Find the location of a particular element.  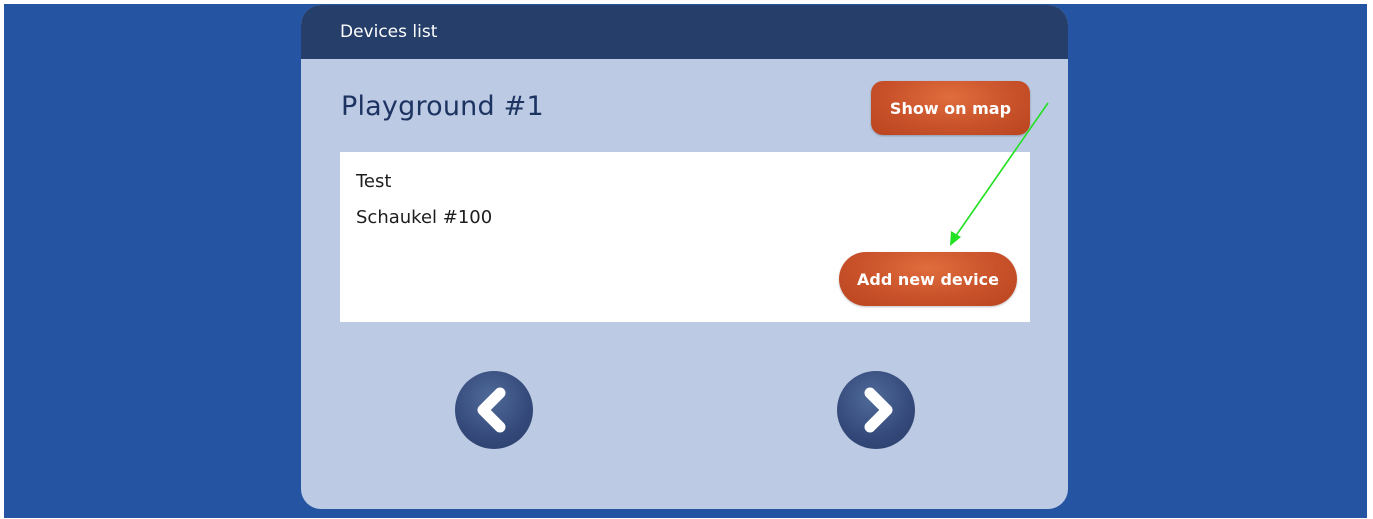

next-button is located at coordinates (876, 410).